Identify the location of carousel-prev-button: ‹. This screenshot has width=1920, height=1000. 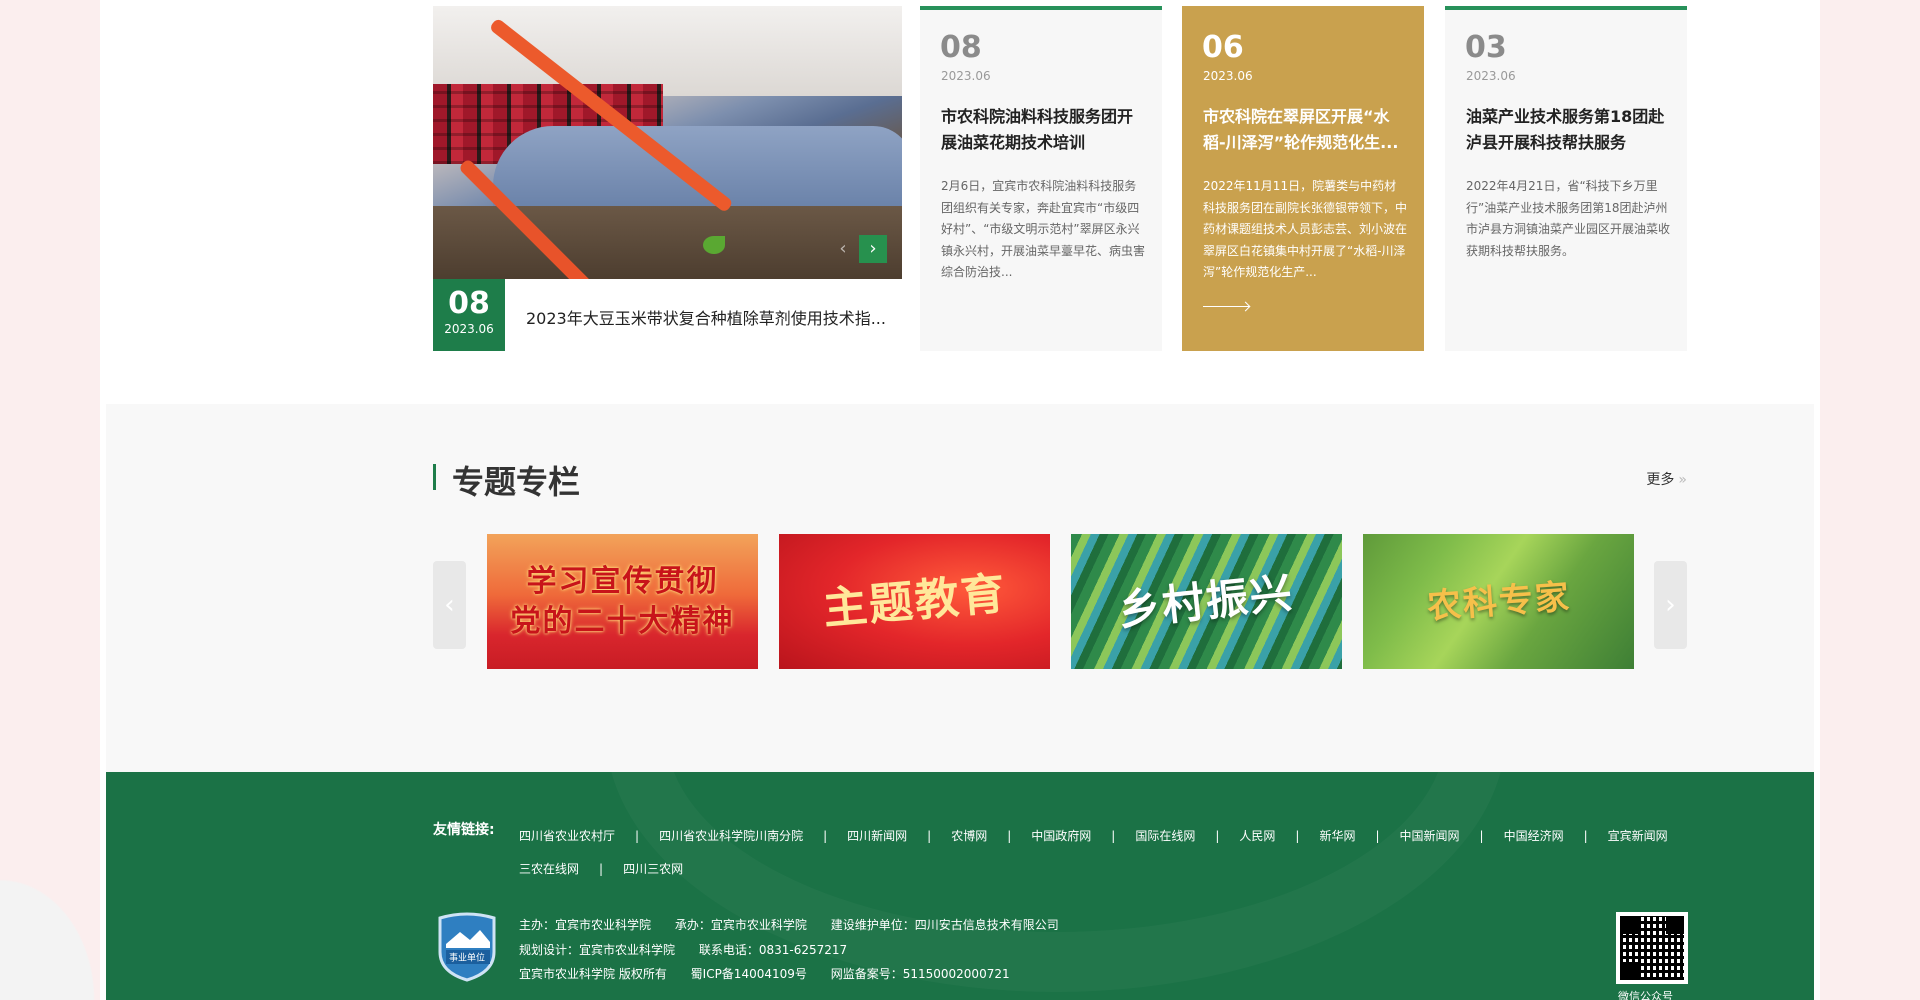
(449, 605).